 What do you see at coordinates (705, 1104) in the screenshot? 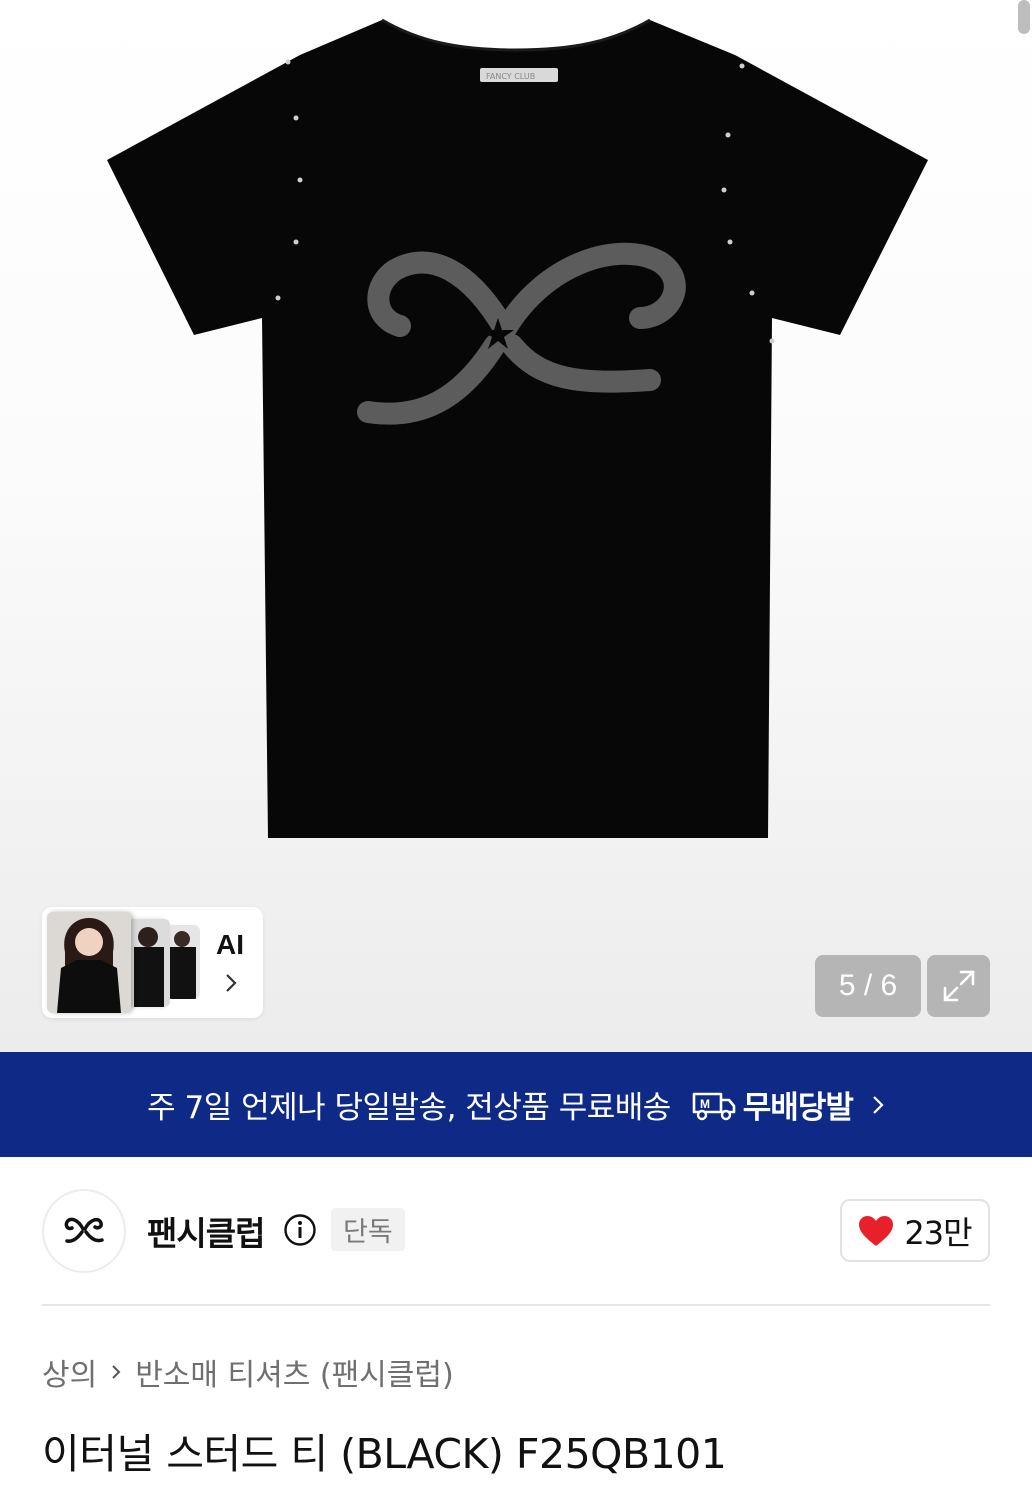
I see `svg-text: M` at bounding box center [705, 1104].